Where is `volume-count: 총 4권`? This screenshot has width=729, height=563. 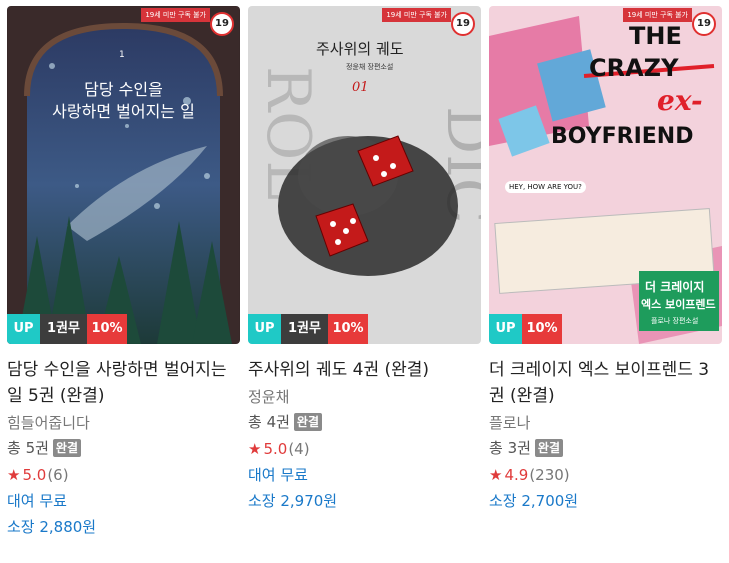 volume-count: 총 4권 is located at coordinates (269, 422).